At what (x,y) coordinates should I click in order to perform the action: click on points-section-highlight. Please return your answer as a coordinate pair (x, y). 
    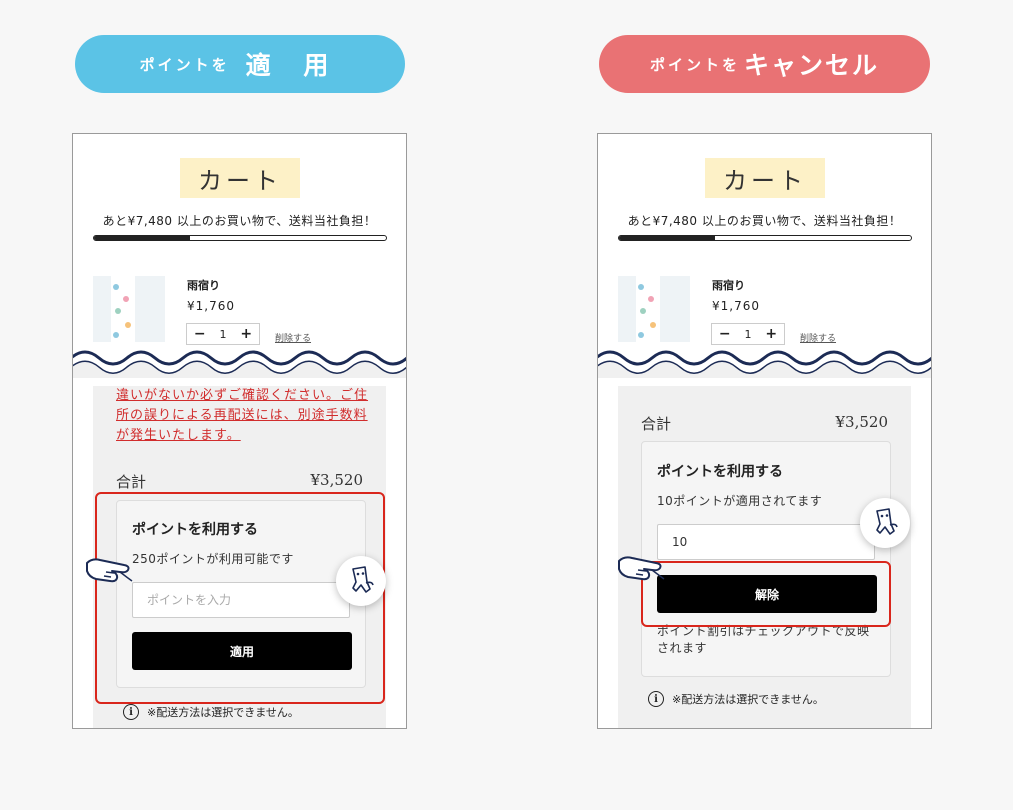
    Looking at the image, I should click on (240, 598).